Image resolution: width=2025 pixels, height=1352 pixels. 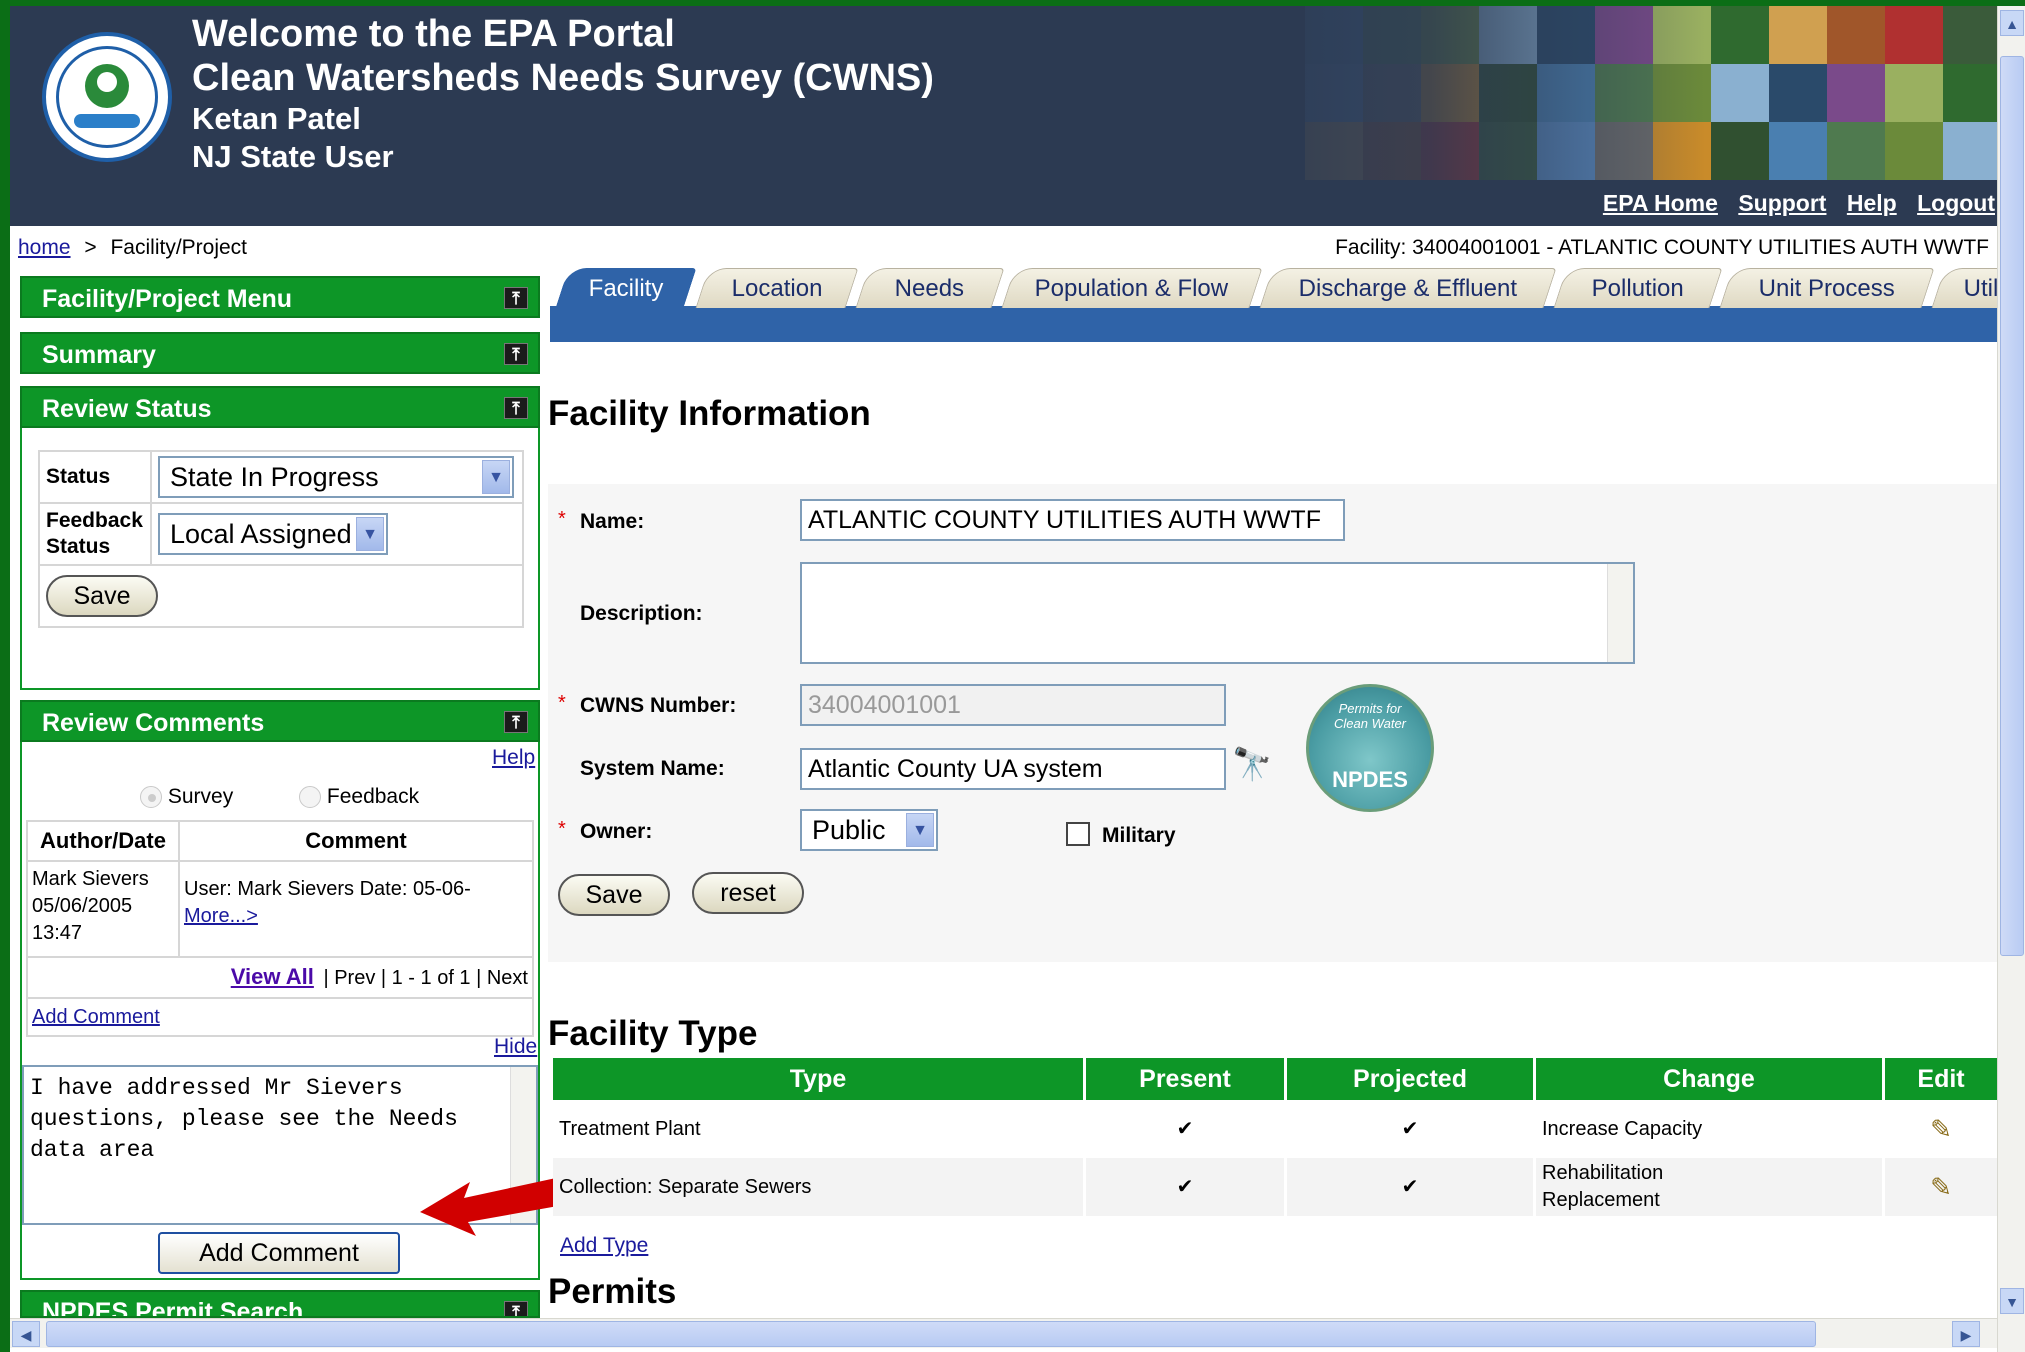 What do you see at coordinates (2012, 23) in the screenshot?
I see `scroll-up-icon: ▲` at bounding box center [2012, 23].